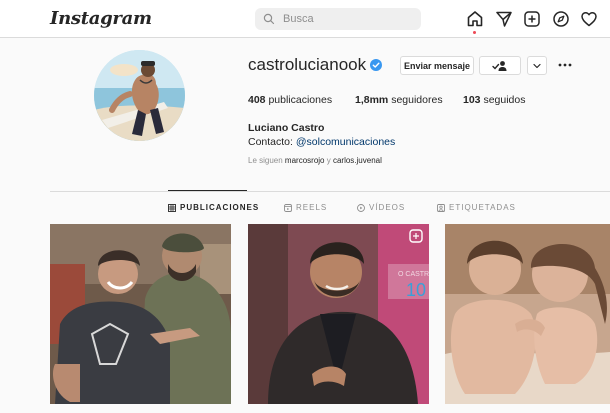  Describe the element at coordinates (437, 65) in the screenshot. I see `send-message-button: Enviar mensaje` at that location.